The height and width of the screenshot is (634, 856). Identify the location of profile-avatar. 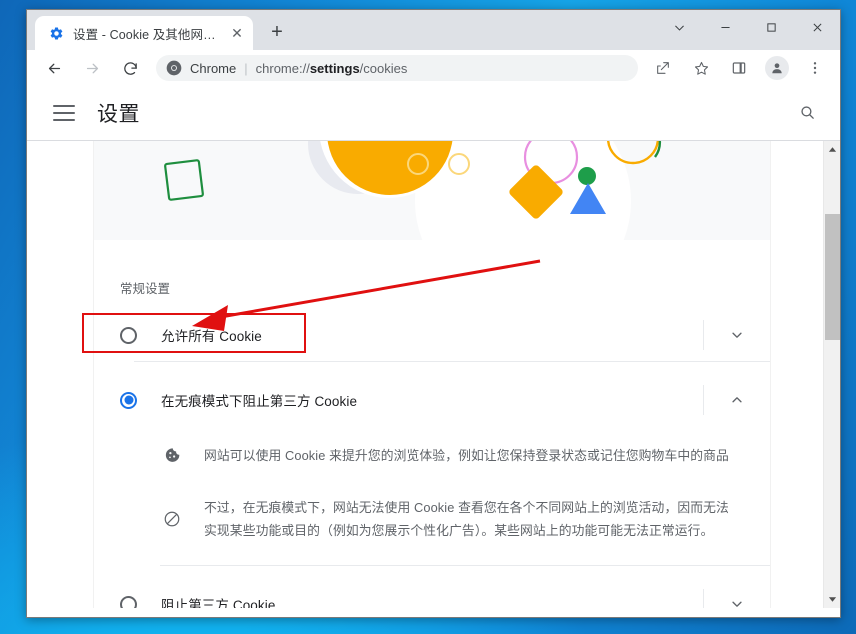
(777, 68).